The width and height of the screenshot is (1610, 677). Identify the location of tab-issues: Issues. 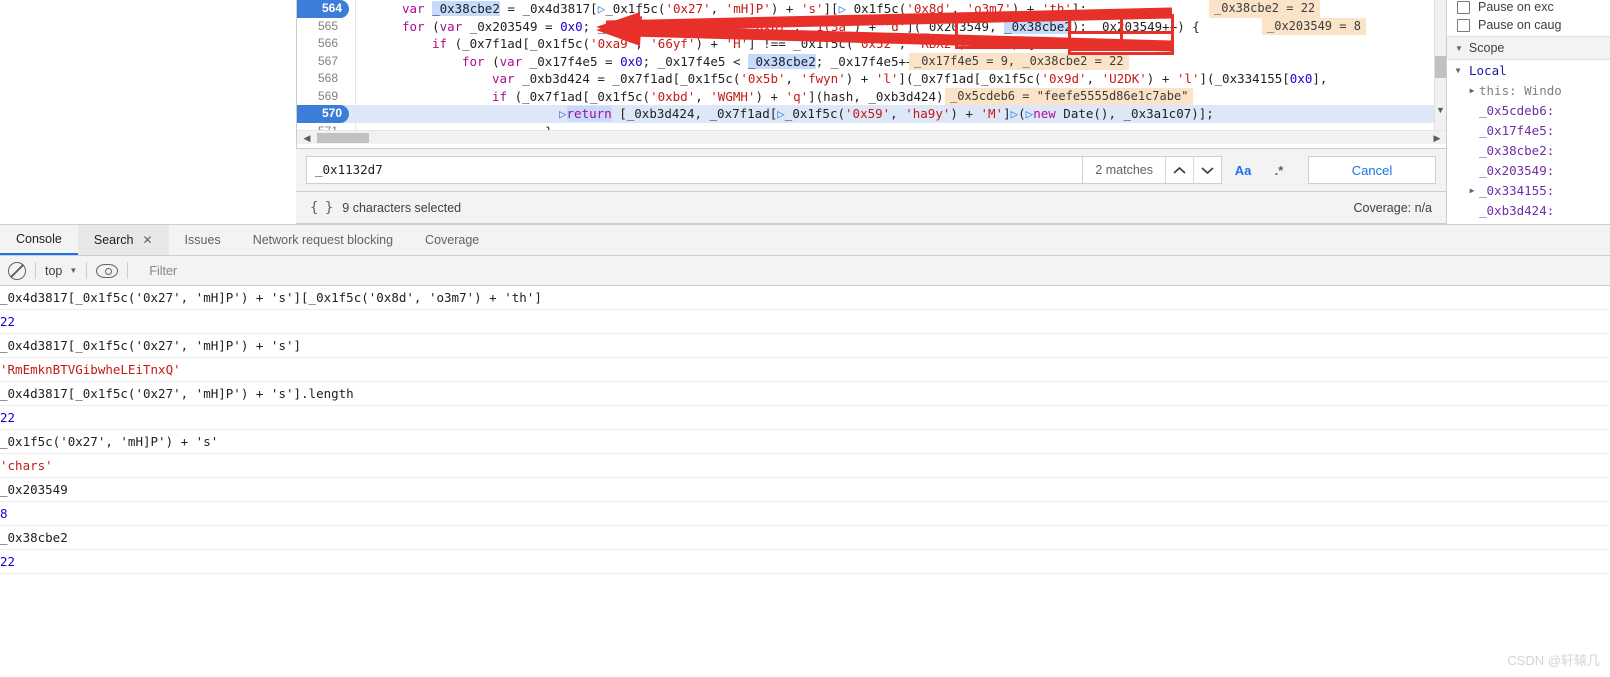
(203, 240).